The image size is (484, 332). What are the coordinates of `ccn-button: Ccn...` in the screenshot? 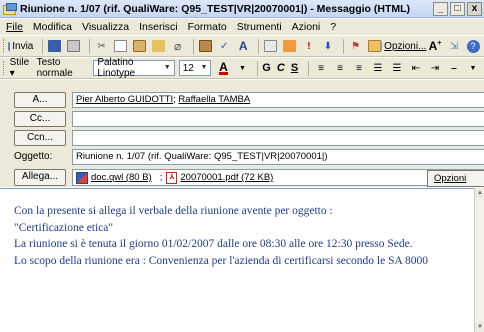 It's located at (40, 138).